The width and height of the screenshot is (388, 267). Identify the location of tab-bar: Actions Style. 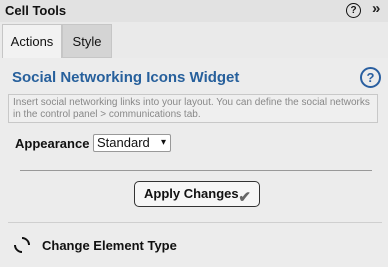
(194, 41).